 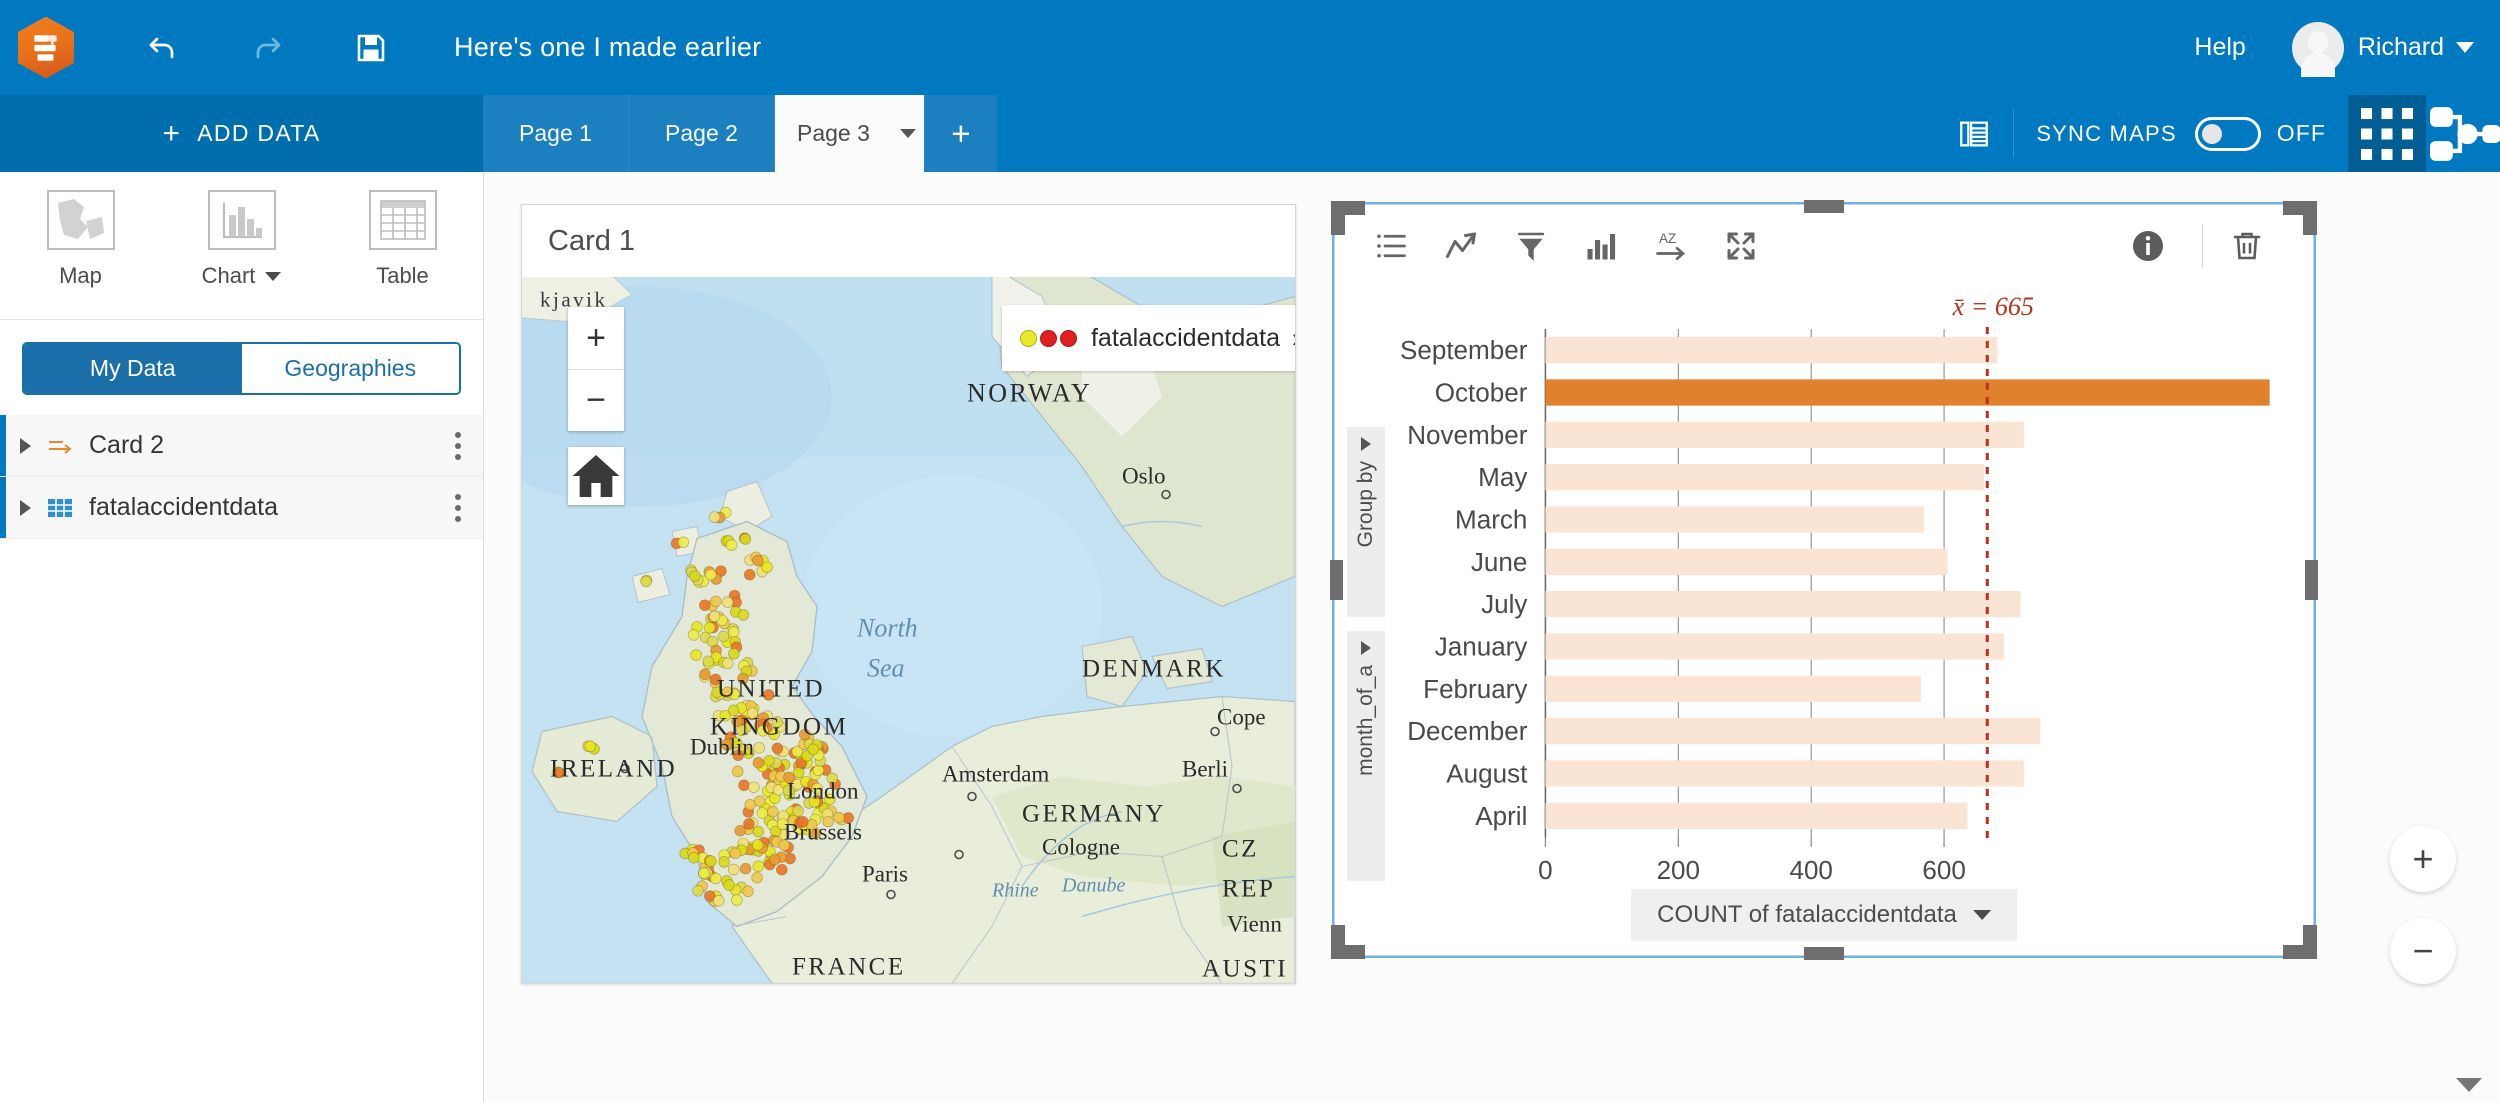 I want to click on tab-label: Page 2, so click(x=701, y=133).